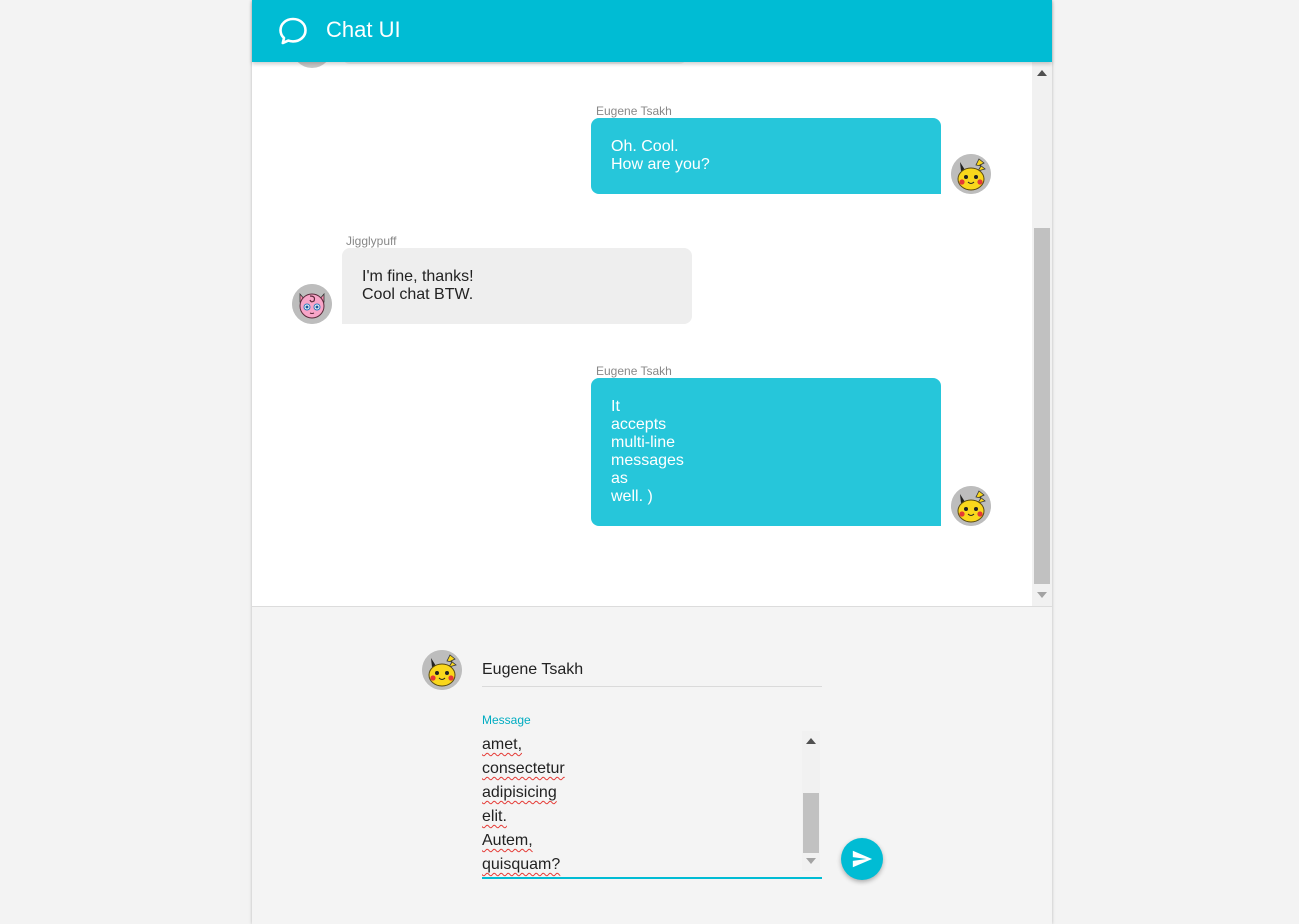 This screenshot has width=1299, height=924. I want to click on message-line: adipisicing, so click(523, 793).